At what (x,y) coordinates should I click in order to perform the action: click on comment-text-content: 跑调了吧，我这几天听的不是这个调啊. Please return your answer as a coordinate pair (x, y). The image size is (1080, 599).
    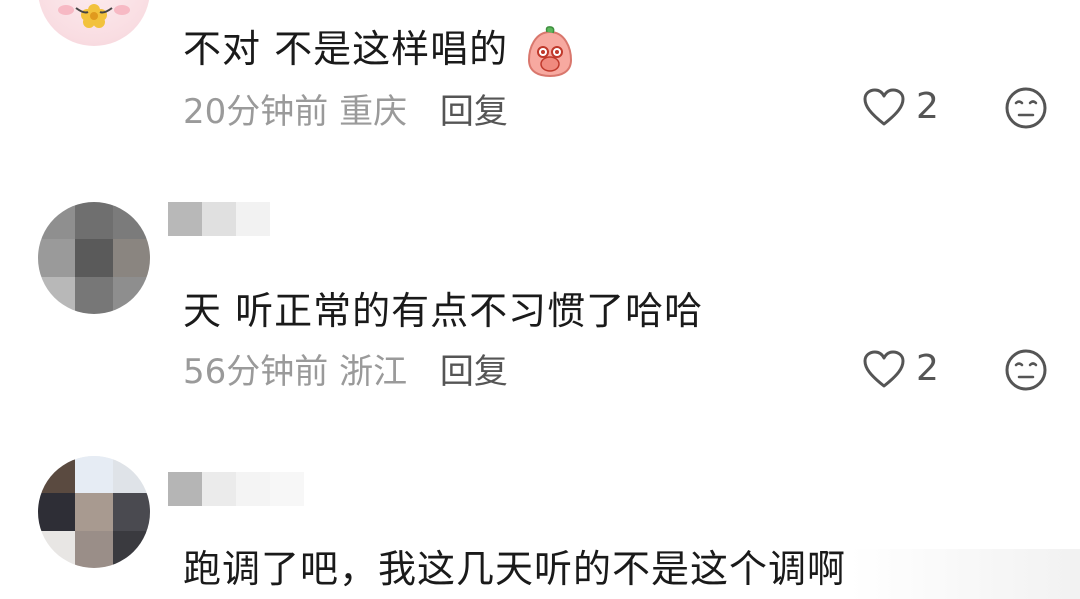
    Looking at the image, I should click on (515, 569).